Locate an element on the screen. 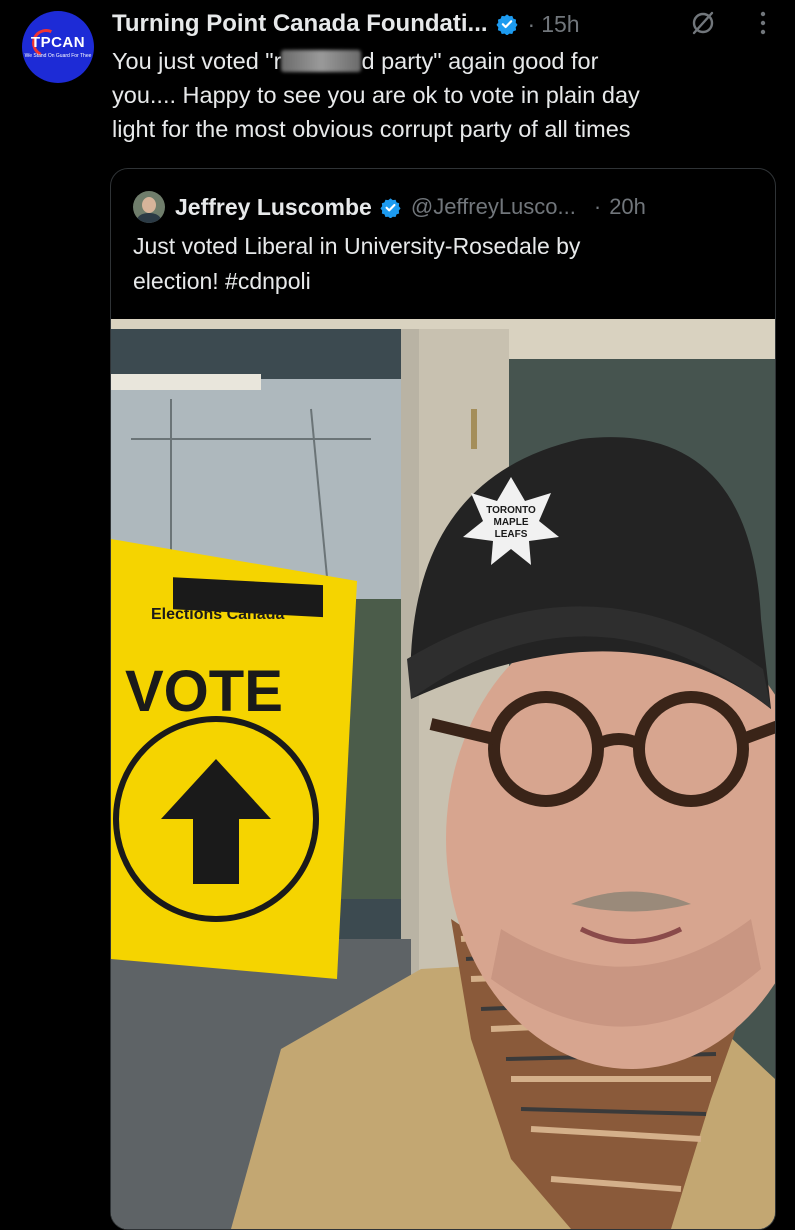 This screenshot has height=1230, width=795. door-hinge is located at coordinates (474, 429).